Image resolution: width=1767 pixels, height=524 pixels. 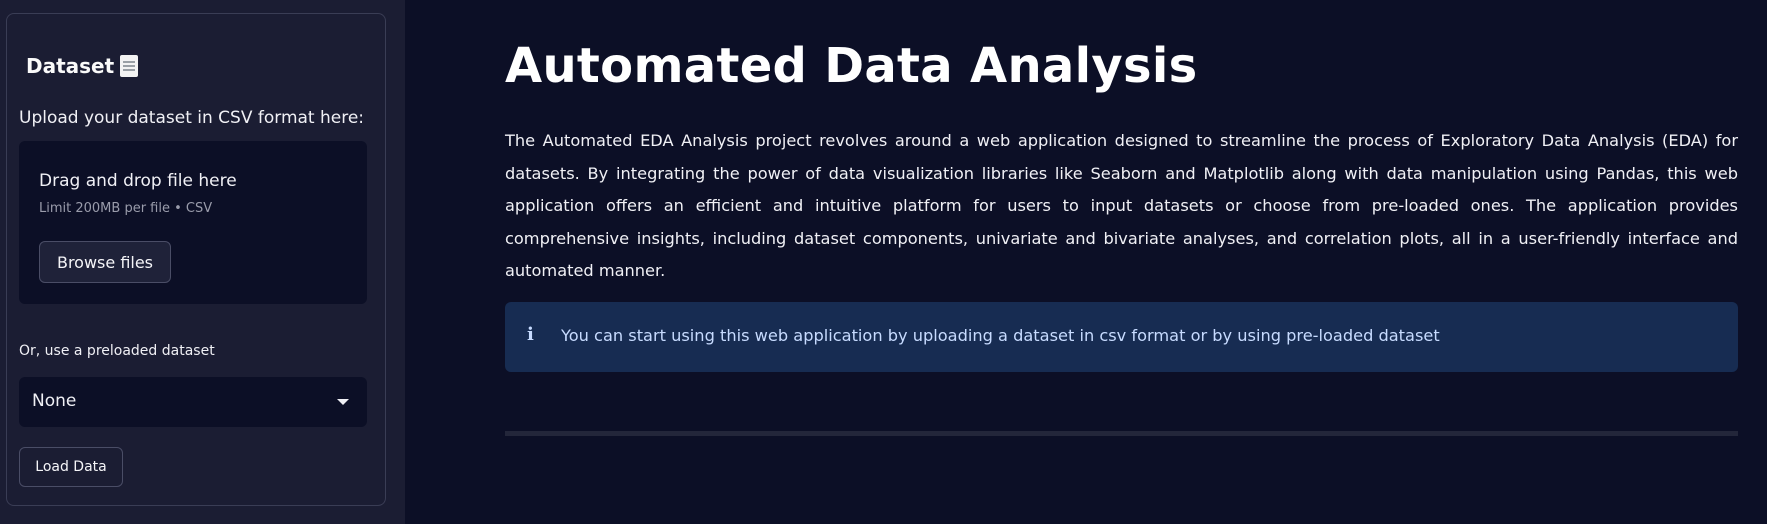 What do you see at coordinates (54, 401) in the screenshot?
I see `select-value: None` at bounding box center [54, 401].